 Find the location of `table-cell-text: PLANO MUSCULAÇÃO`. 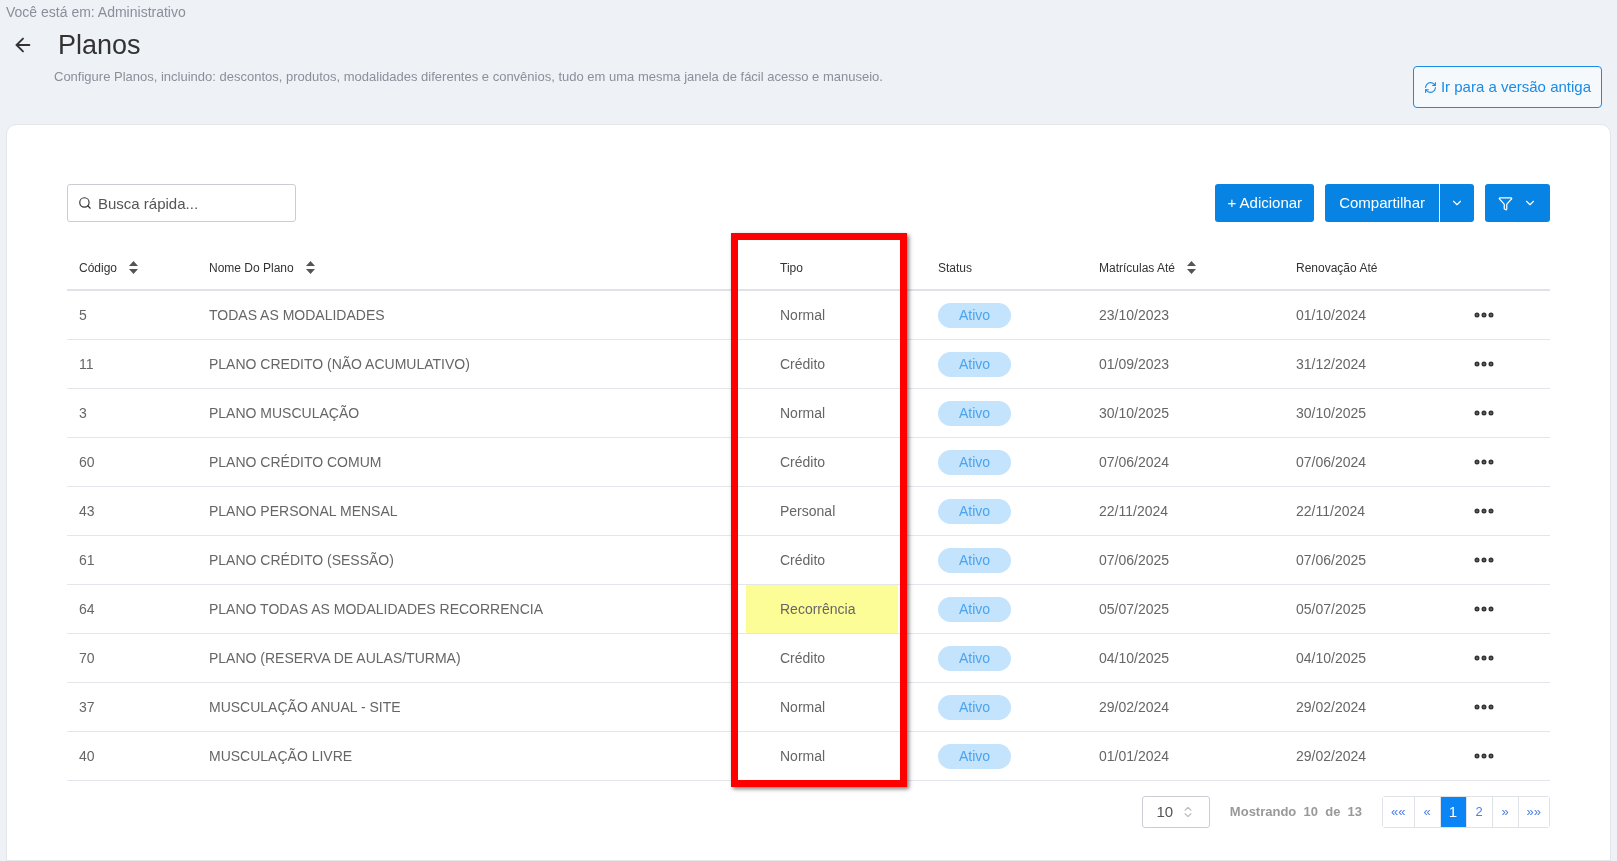

table-cell-text: PLANO MUSCULAÇÃO is located at coordinates (284, 413).